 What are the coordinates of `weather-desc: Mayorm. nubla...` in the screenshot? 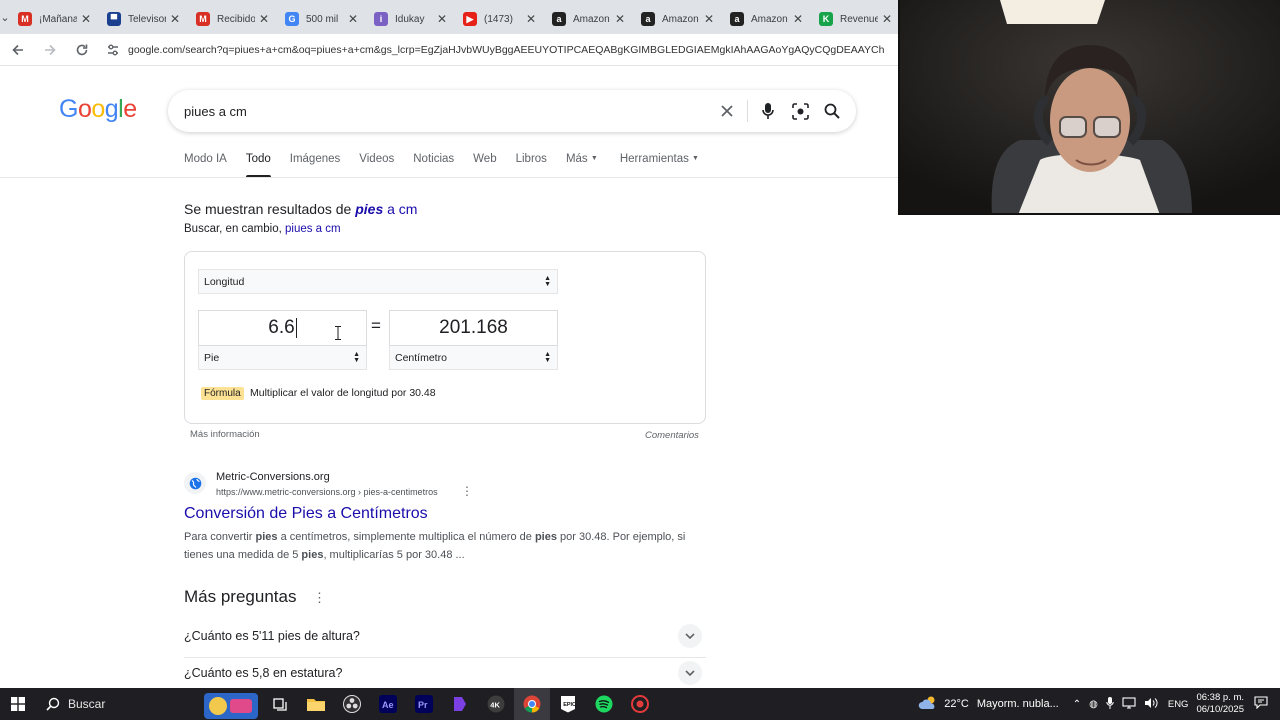 It's located at (1018, 704).